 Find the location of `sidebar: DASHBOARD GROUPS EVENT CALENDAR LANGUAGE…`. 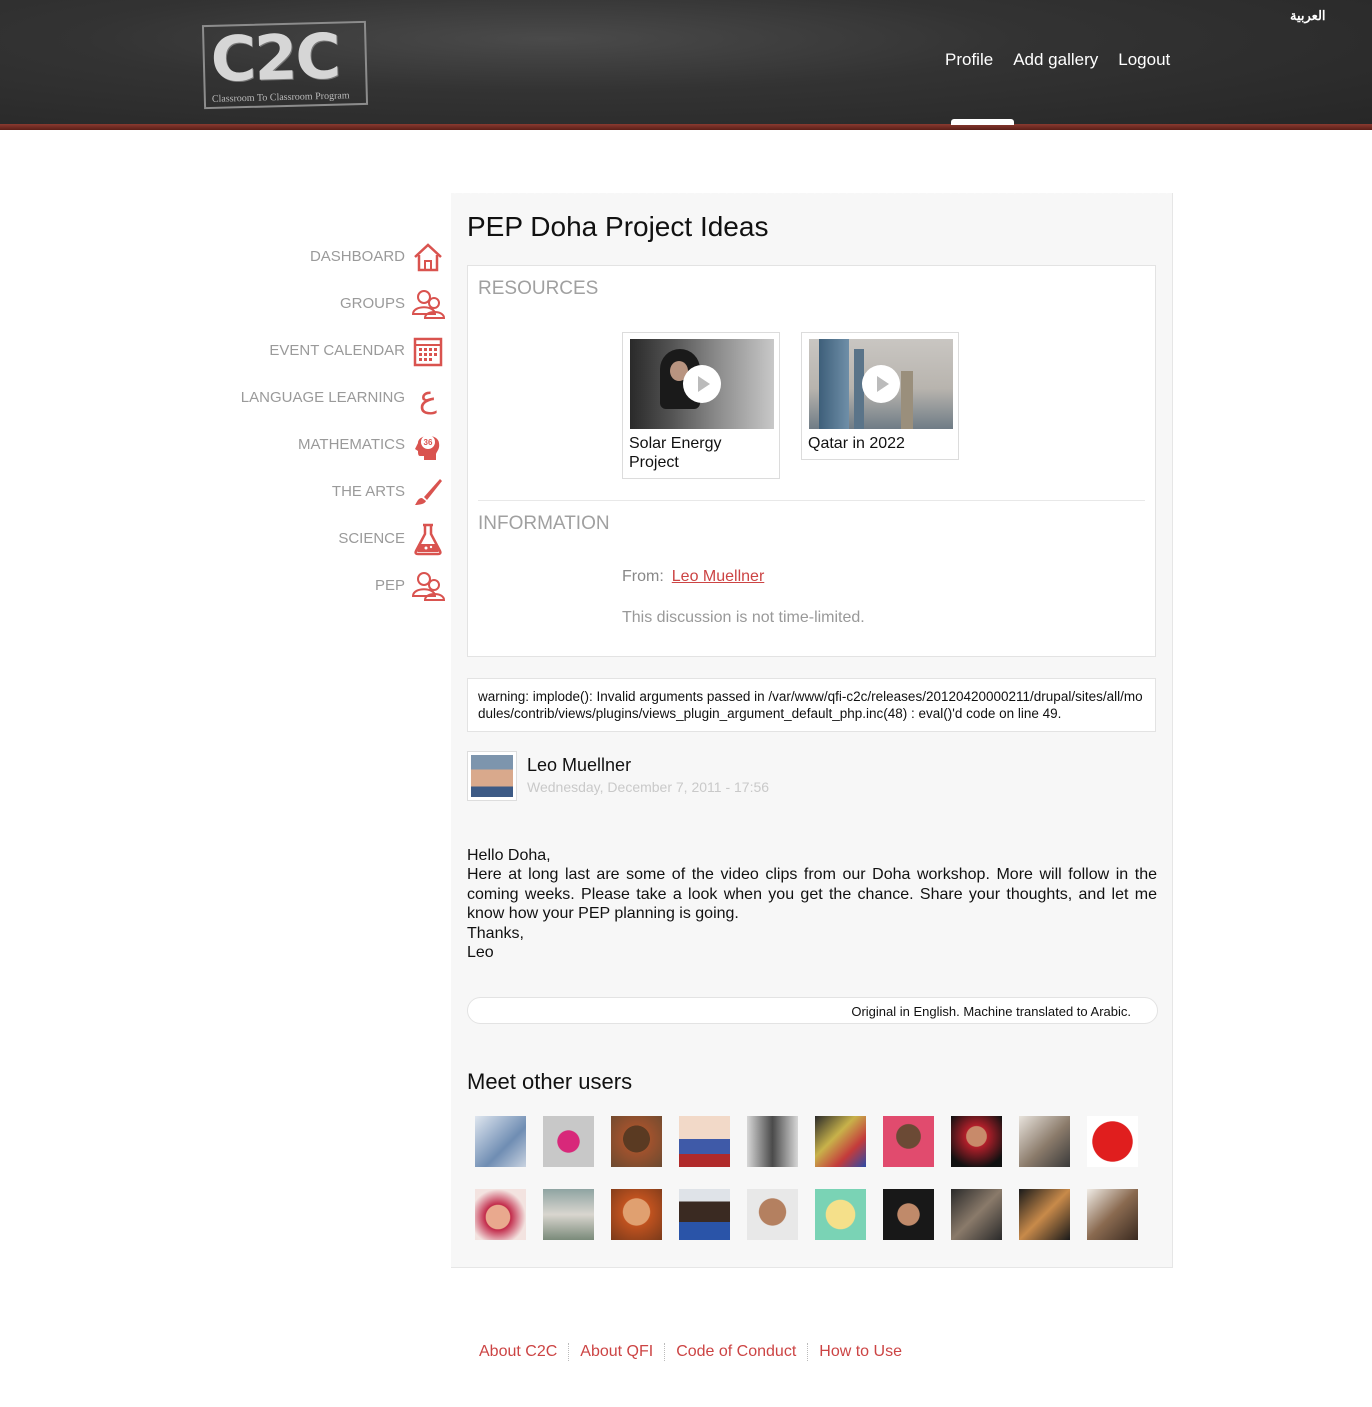

sidebar: DASHBOARD GROUPS EVENT CALENDAR LANGUAGE… is located at coordinates (322, 421).